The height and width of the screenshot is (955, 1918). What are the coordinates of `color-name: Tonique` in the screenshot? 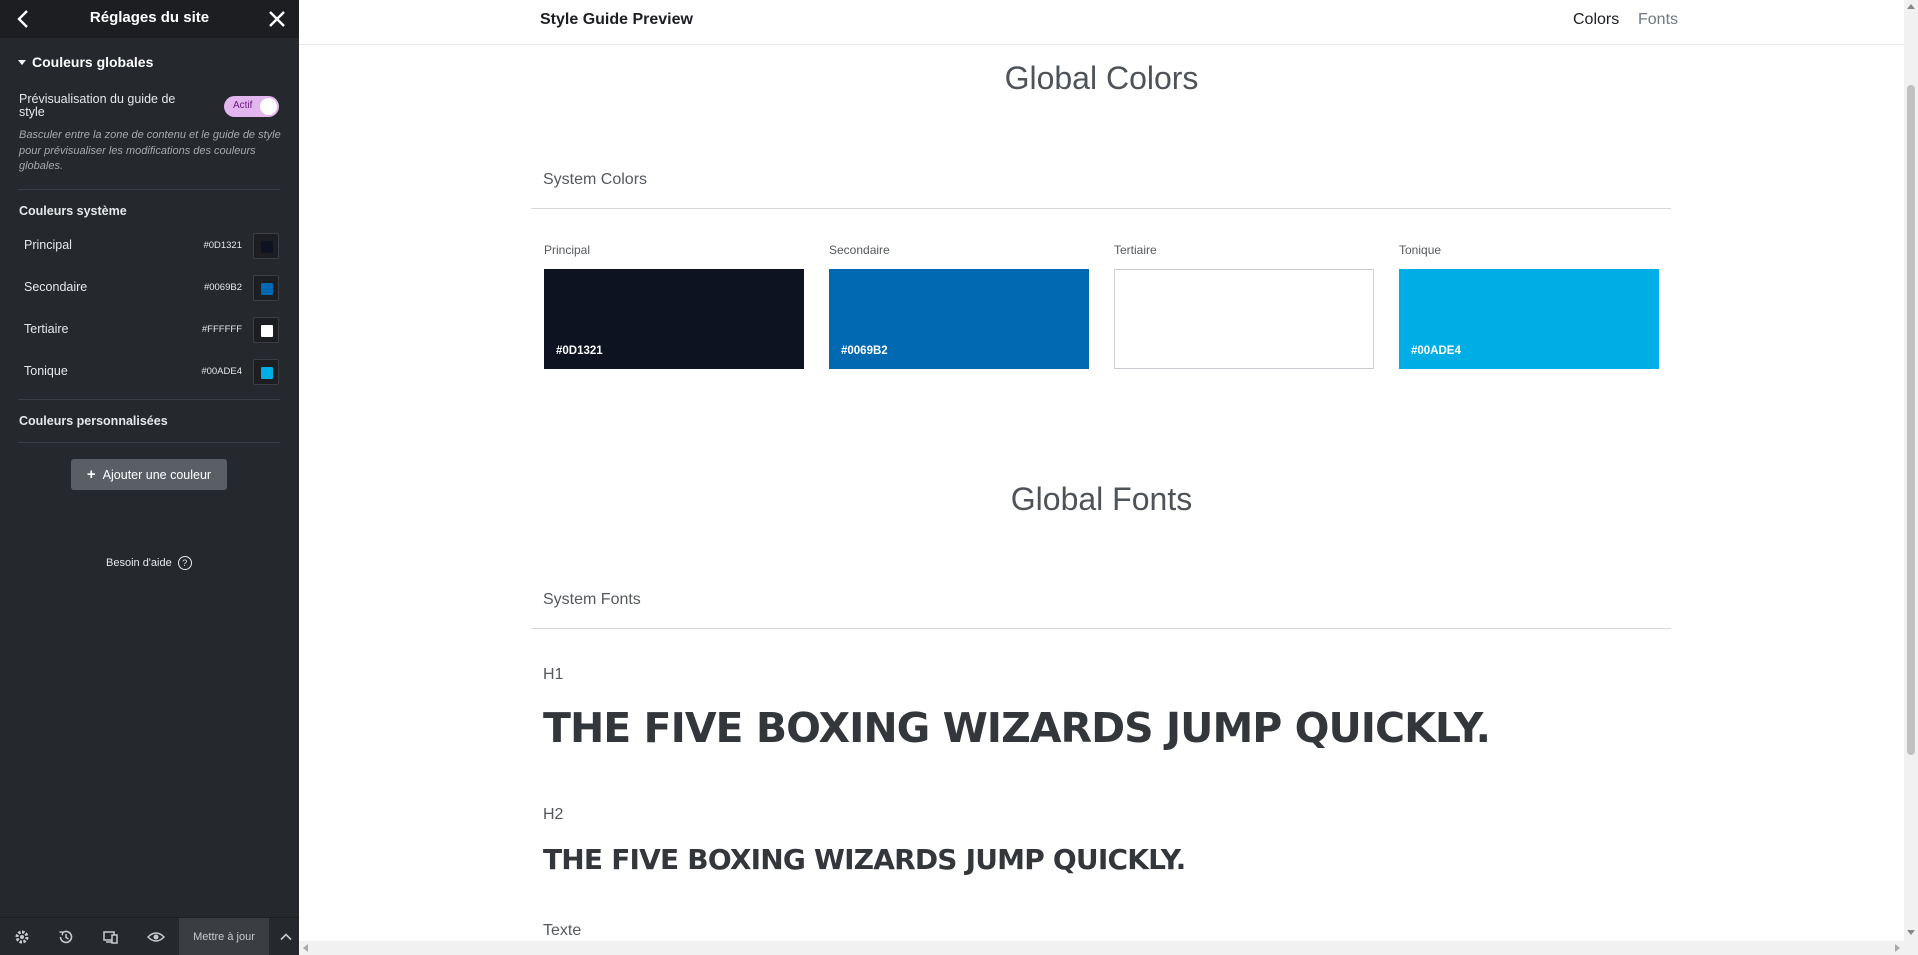 It's located at (46, 371).